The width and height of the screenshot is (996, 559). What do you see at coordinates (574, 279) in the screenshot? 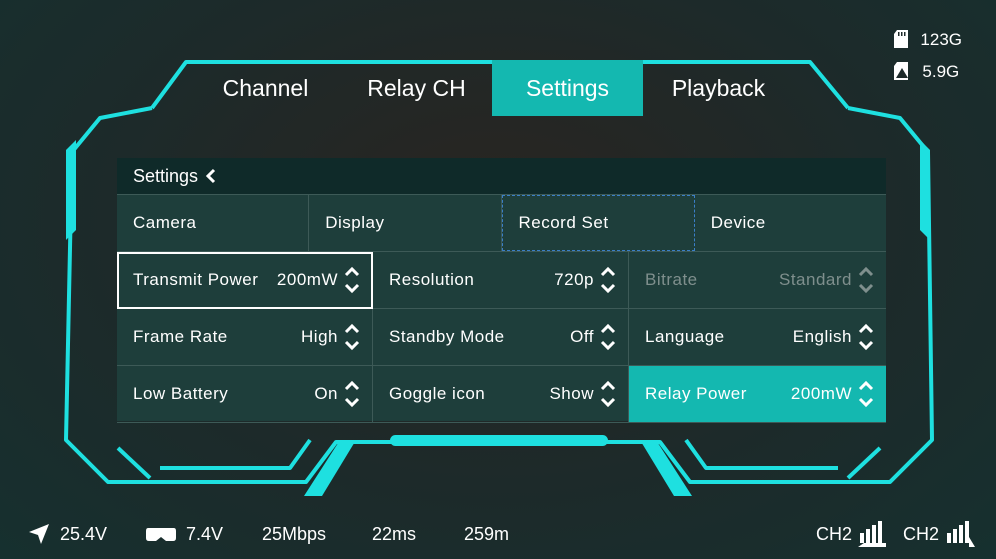
I see `setting-value: 720p` at bounding box center [574, 279].